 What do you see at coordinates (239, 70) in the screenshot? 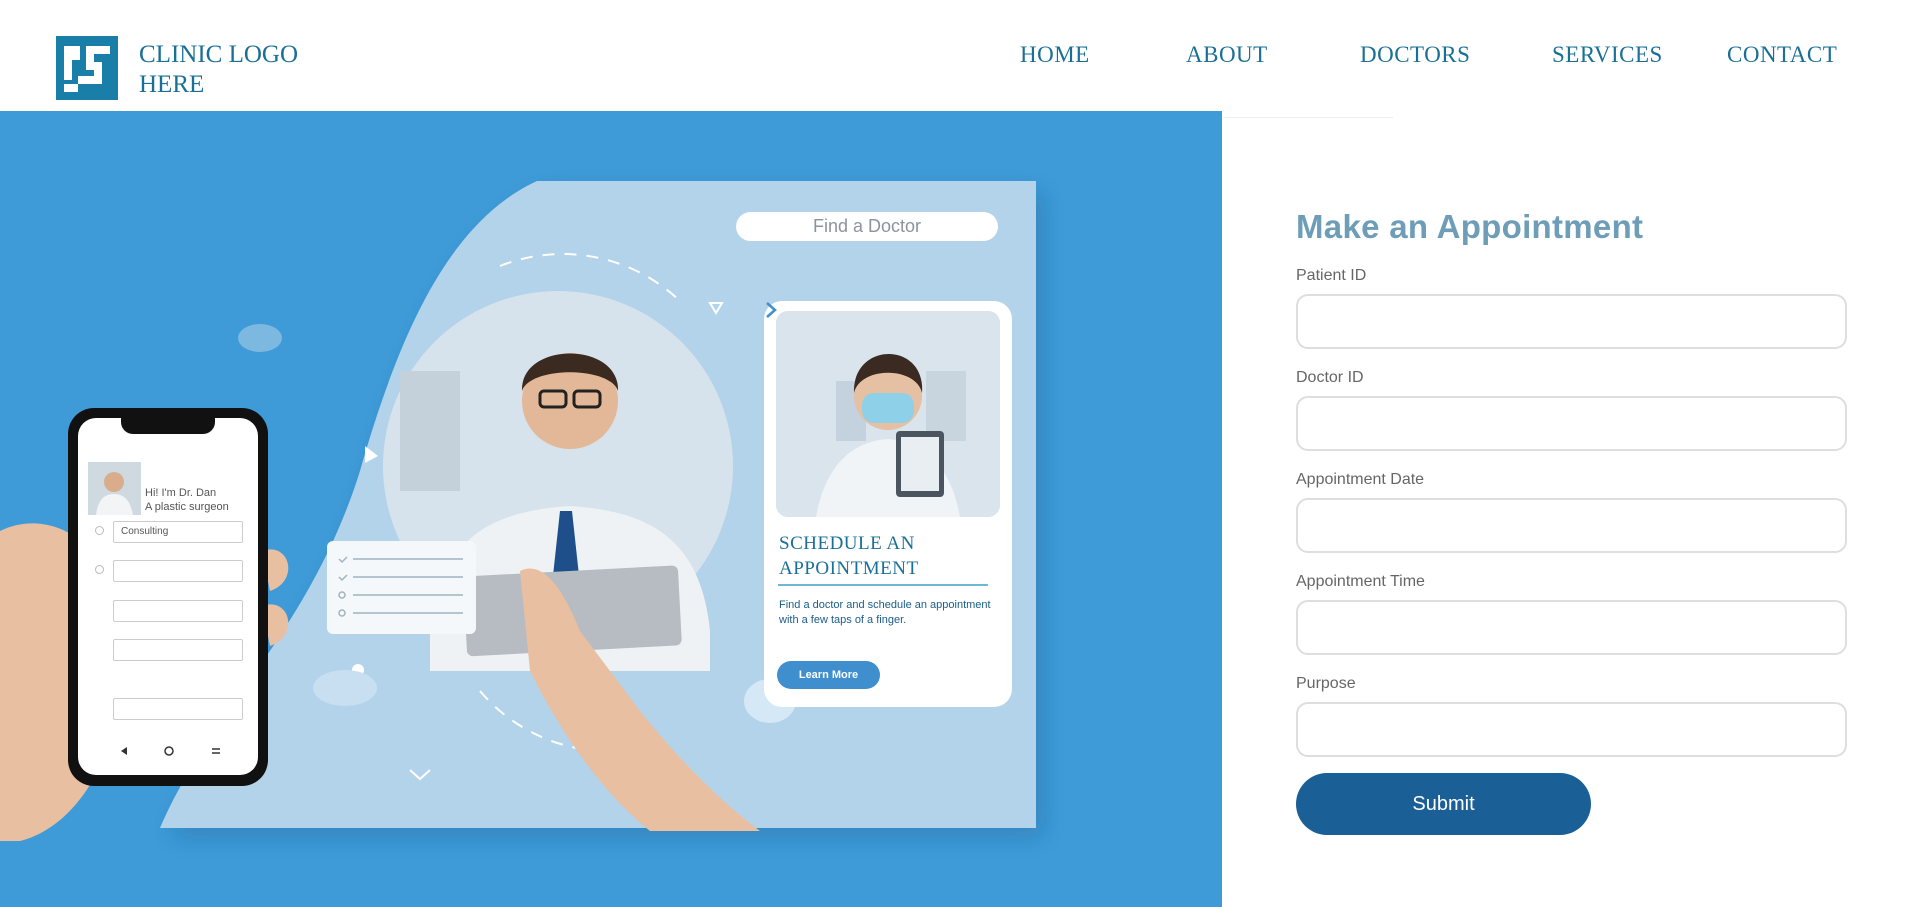
I see `logo-text: CLINIC LOGO HERE` at bounding box center [239, 70].